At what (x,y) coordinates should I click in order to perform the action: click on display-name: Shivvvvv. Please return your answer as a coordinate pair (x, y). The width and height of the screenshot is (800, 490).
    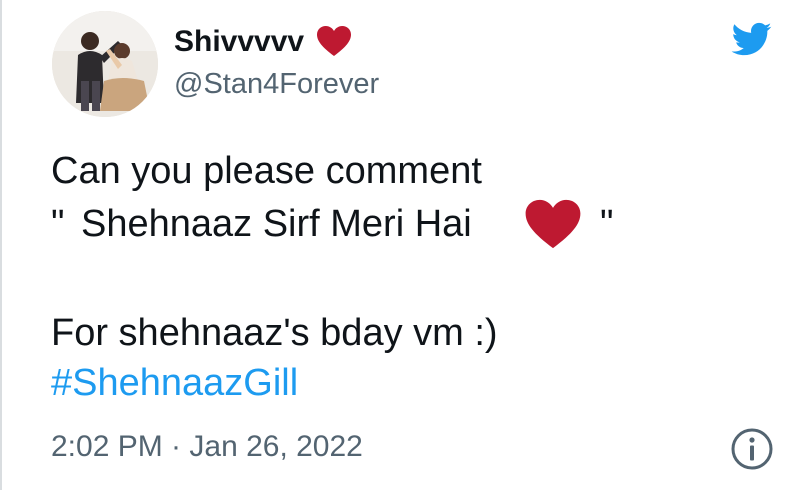
    Looking at the image, I should click on (239, 42).